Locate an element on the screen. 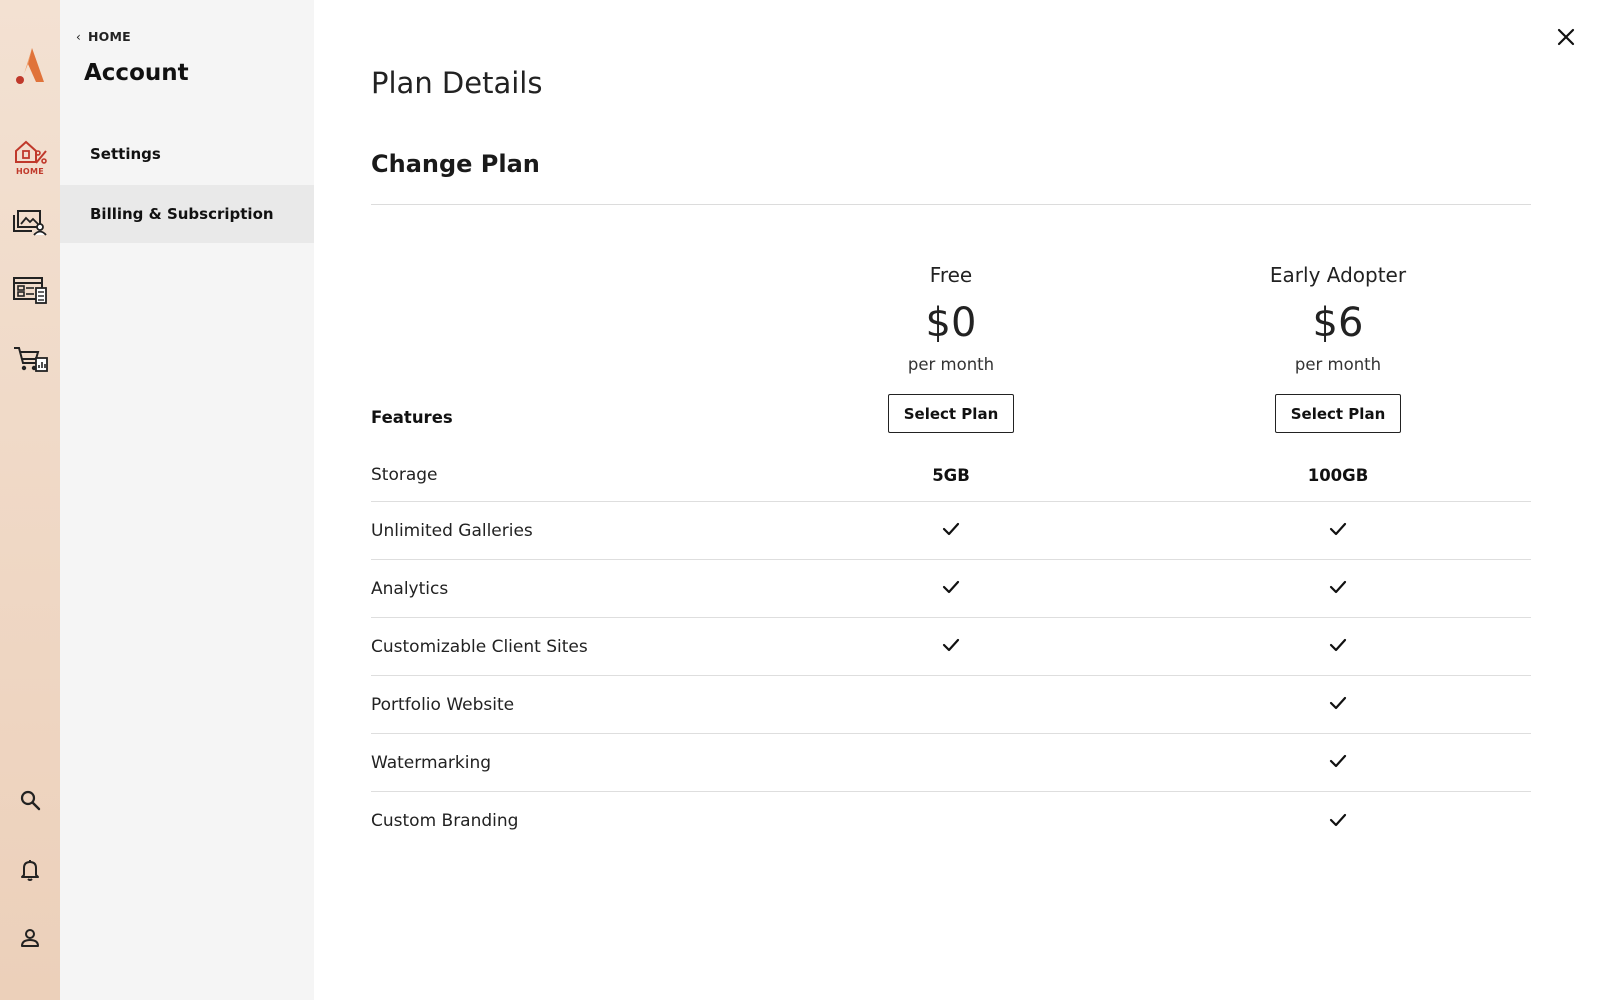 Image resolution: width=1600 pixels, height=1000 pixels. table-row: Portfolio Website is located at coordinates (951, 705).